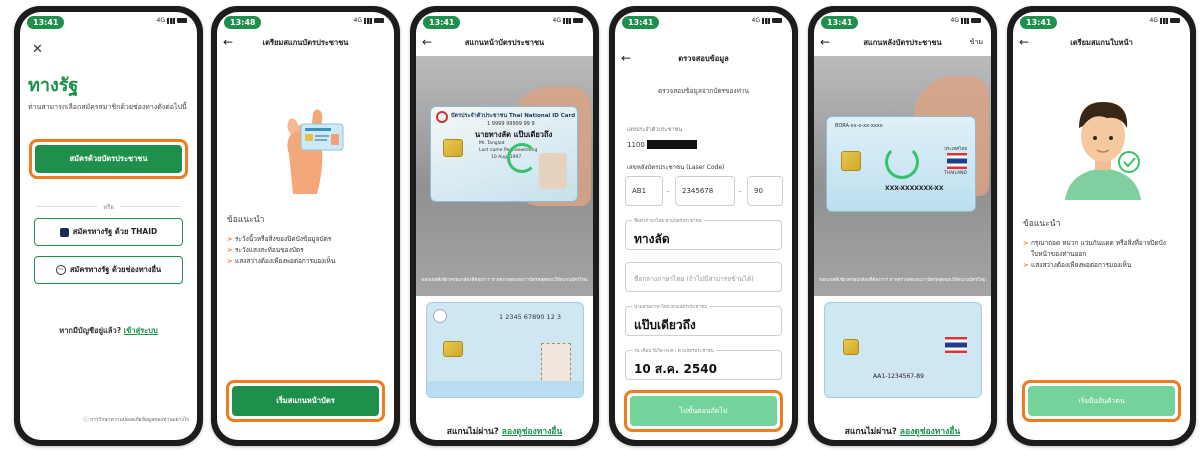 The height and width of the screenshot is (450, 1203). I want to click on highlight-frame: ไปขั้นตอนถัดไป, so click(703, 411).